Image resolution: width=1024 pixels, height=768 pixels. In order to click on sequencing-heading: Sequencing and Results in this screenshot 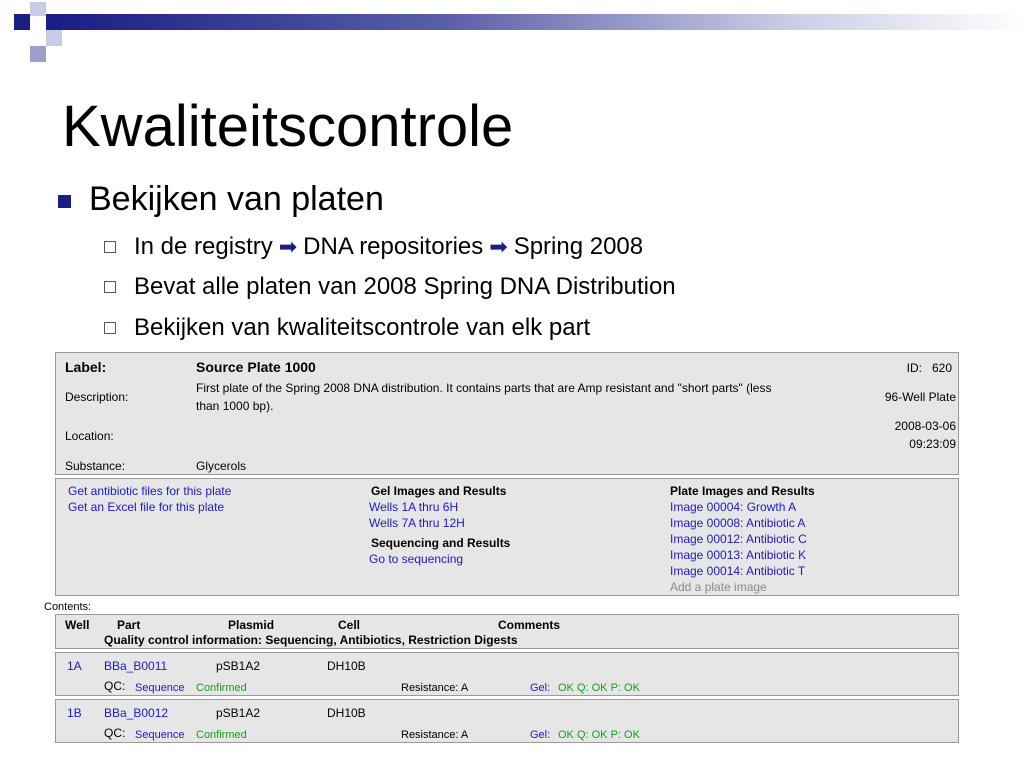, I will do `click(441, 543)`.